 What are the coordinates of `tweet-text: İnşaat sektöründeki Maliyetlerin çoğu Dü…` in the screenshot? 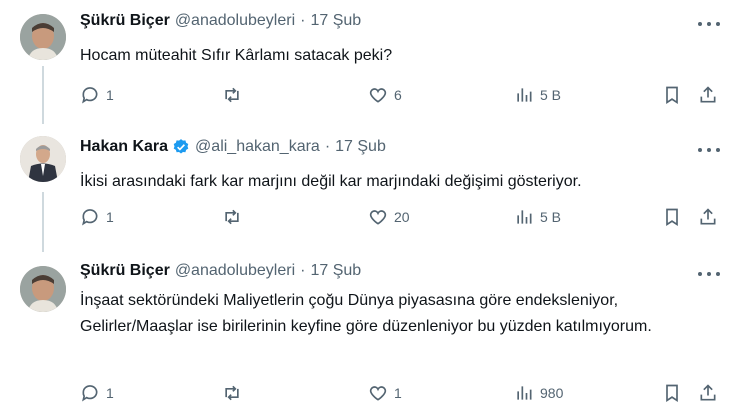 It's located at (366, 313).